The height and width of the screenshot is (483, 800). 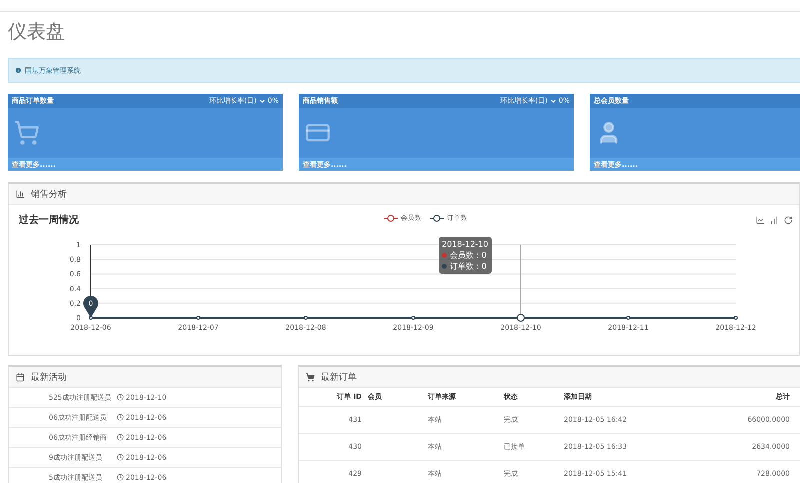 What do you see at coordinates (760, 220) in the screenshot?
I see `line-chart-icon` at bounding box center [760, 220].